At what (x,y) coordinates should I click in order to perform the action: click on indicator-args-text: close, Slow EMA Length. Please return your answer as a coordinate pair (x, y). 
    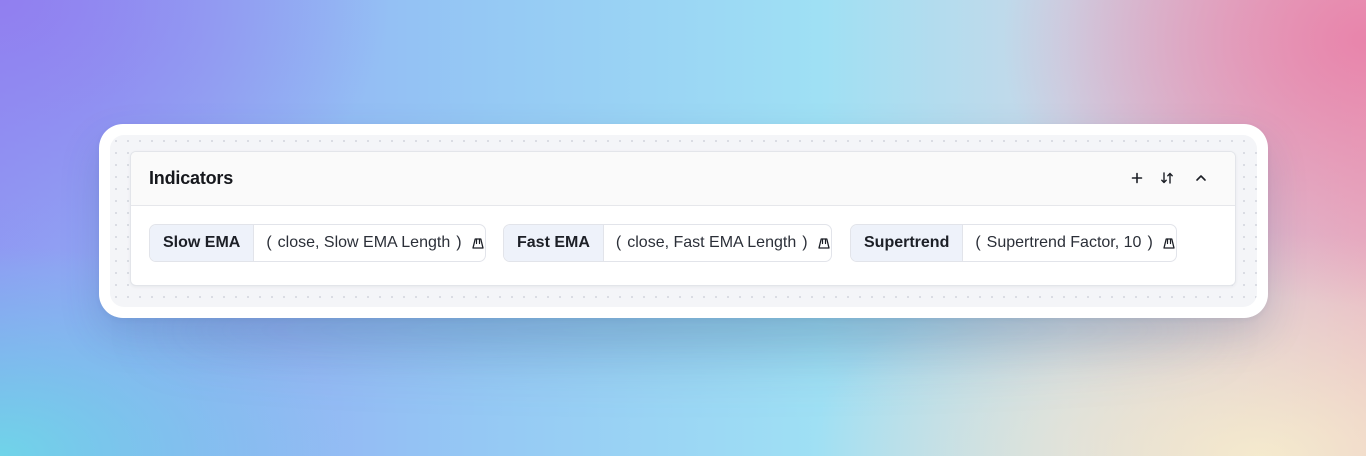
    Looking at the image, I should click on (364, 242).